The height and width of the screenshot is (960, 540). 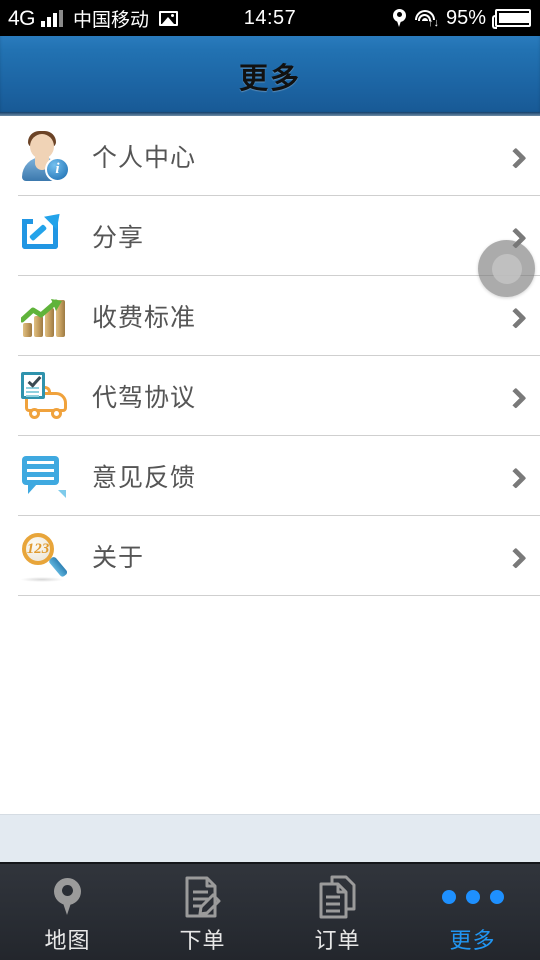 What do you see at coordinates (270, 838) in the screenshot?
I see `bottom-panel-strip` at bounding box center [270, 838].